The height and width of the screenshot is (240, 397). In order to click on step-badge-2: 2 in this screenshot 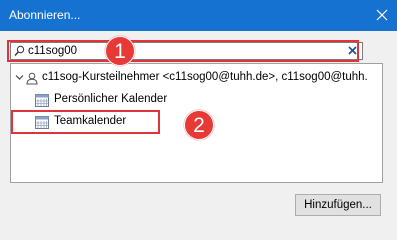, I will do `click(199, 125)`.